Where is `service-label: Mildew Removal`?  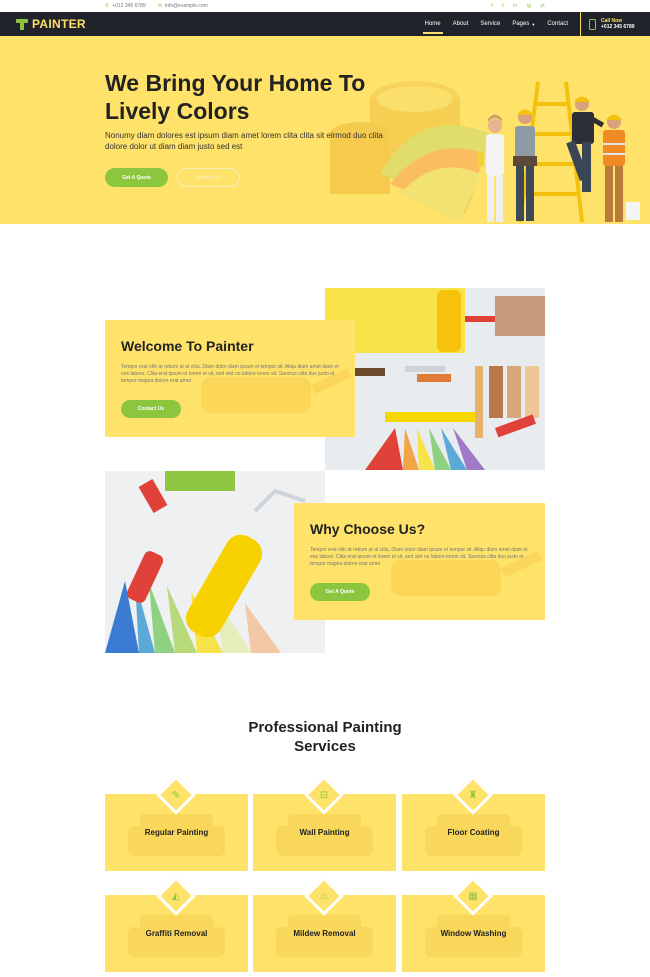
service-label: Mildew Removal is located at coordinates (324, 933).